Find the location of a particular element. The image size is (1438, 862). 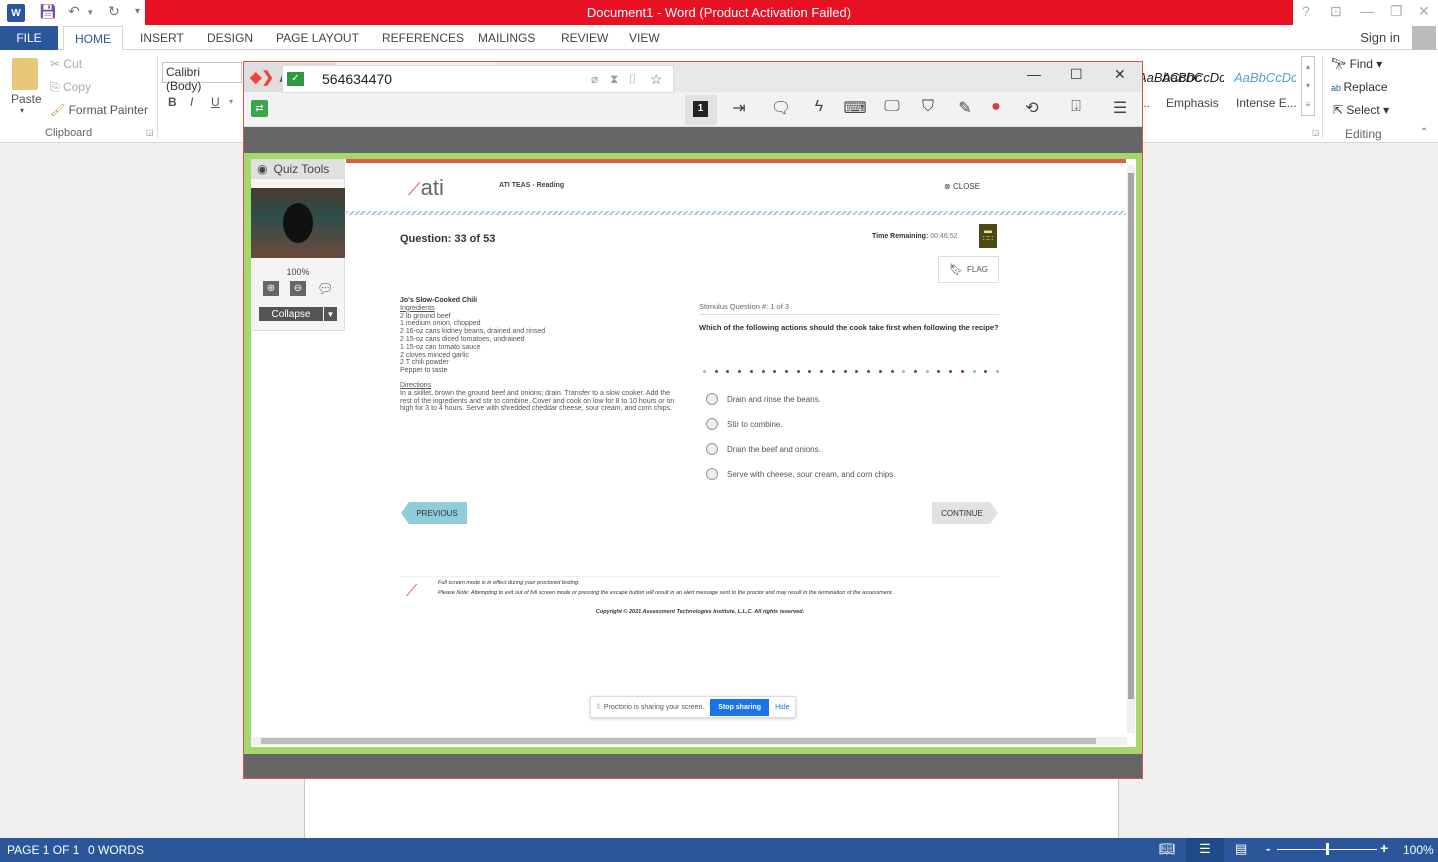

option-label: Drain and rinse the beans. is located at coordinates (774, 399).